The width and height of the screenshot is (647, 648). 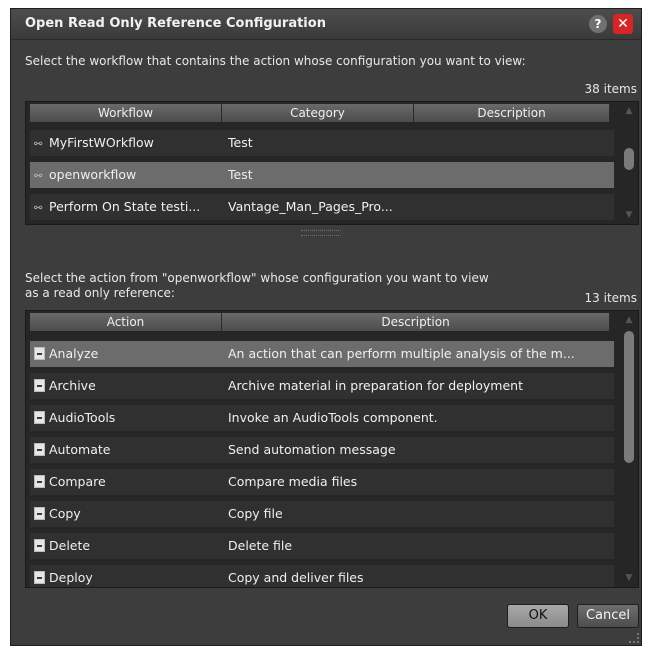 I want to click on column-header-category: Category, so click(x=318, y=113).